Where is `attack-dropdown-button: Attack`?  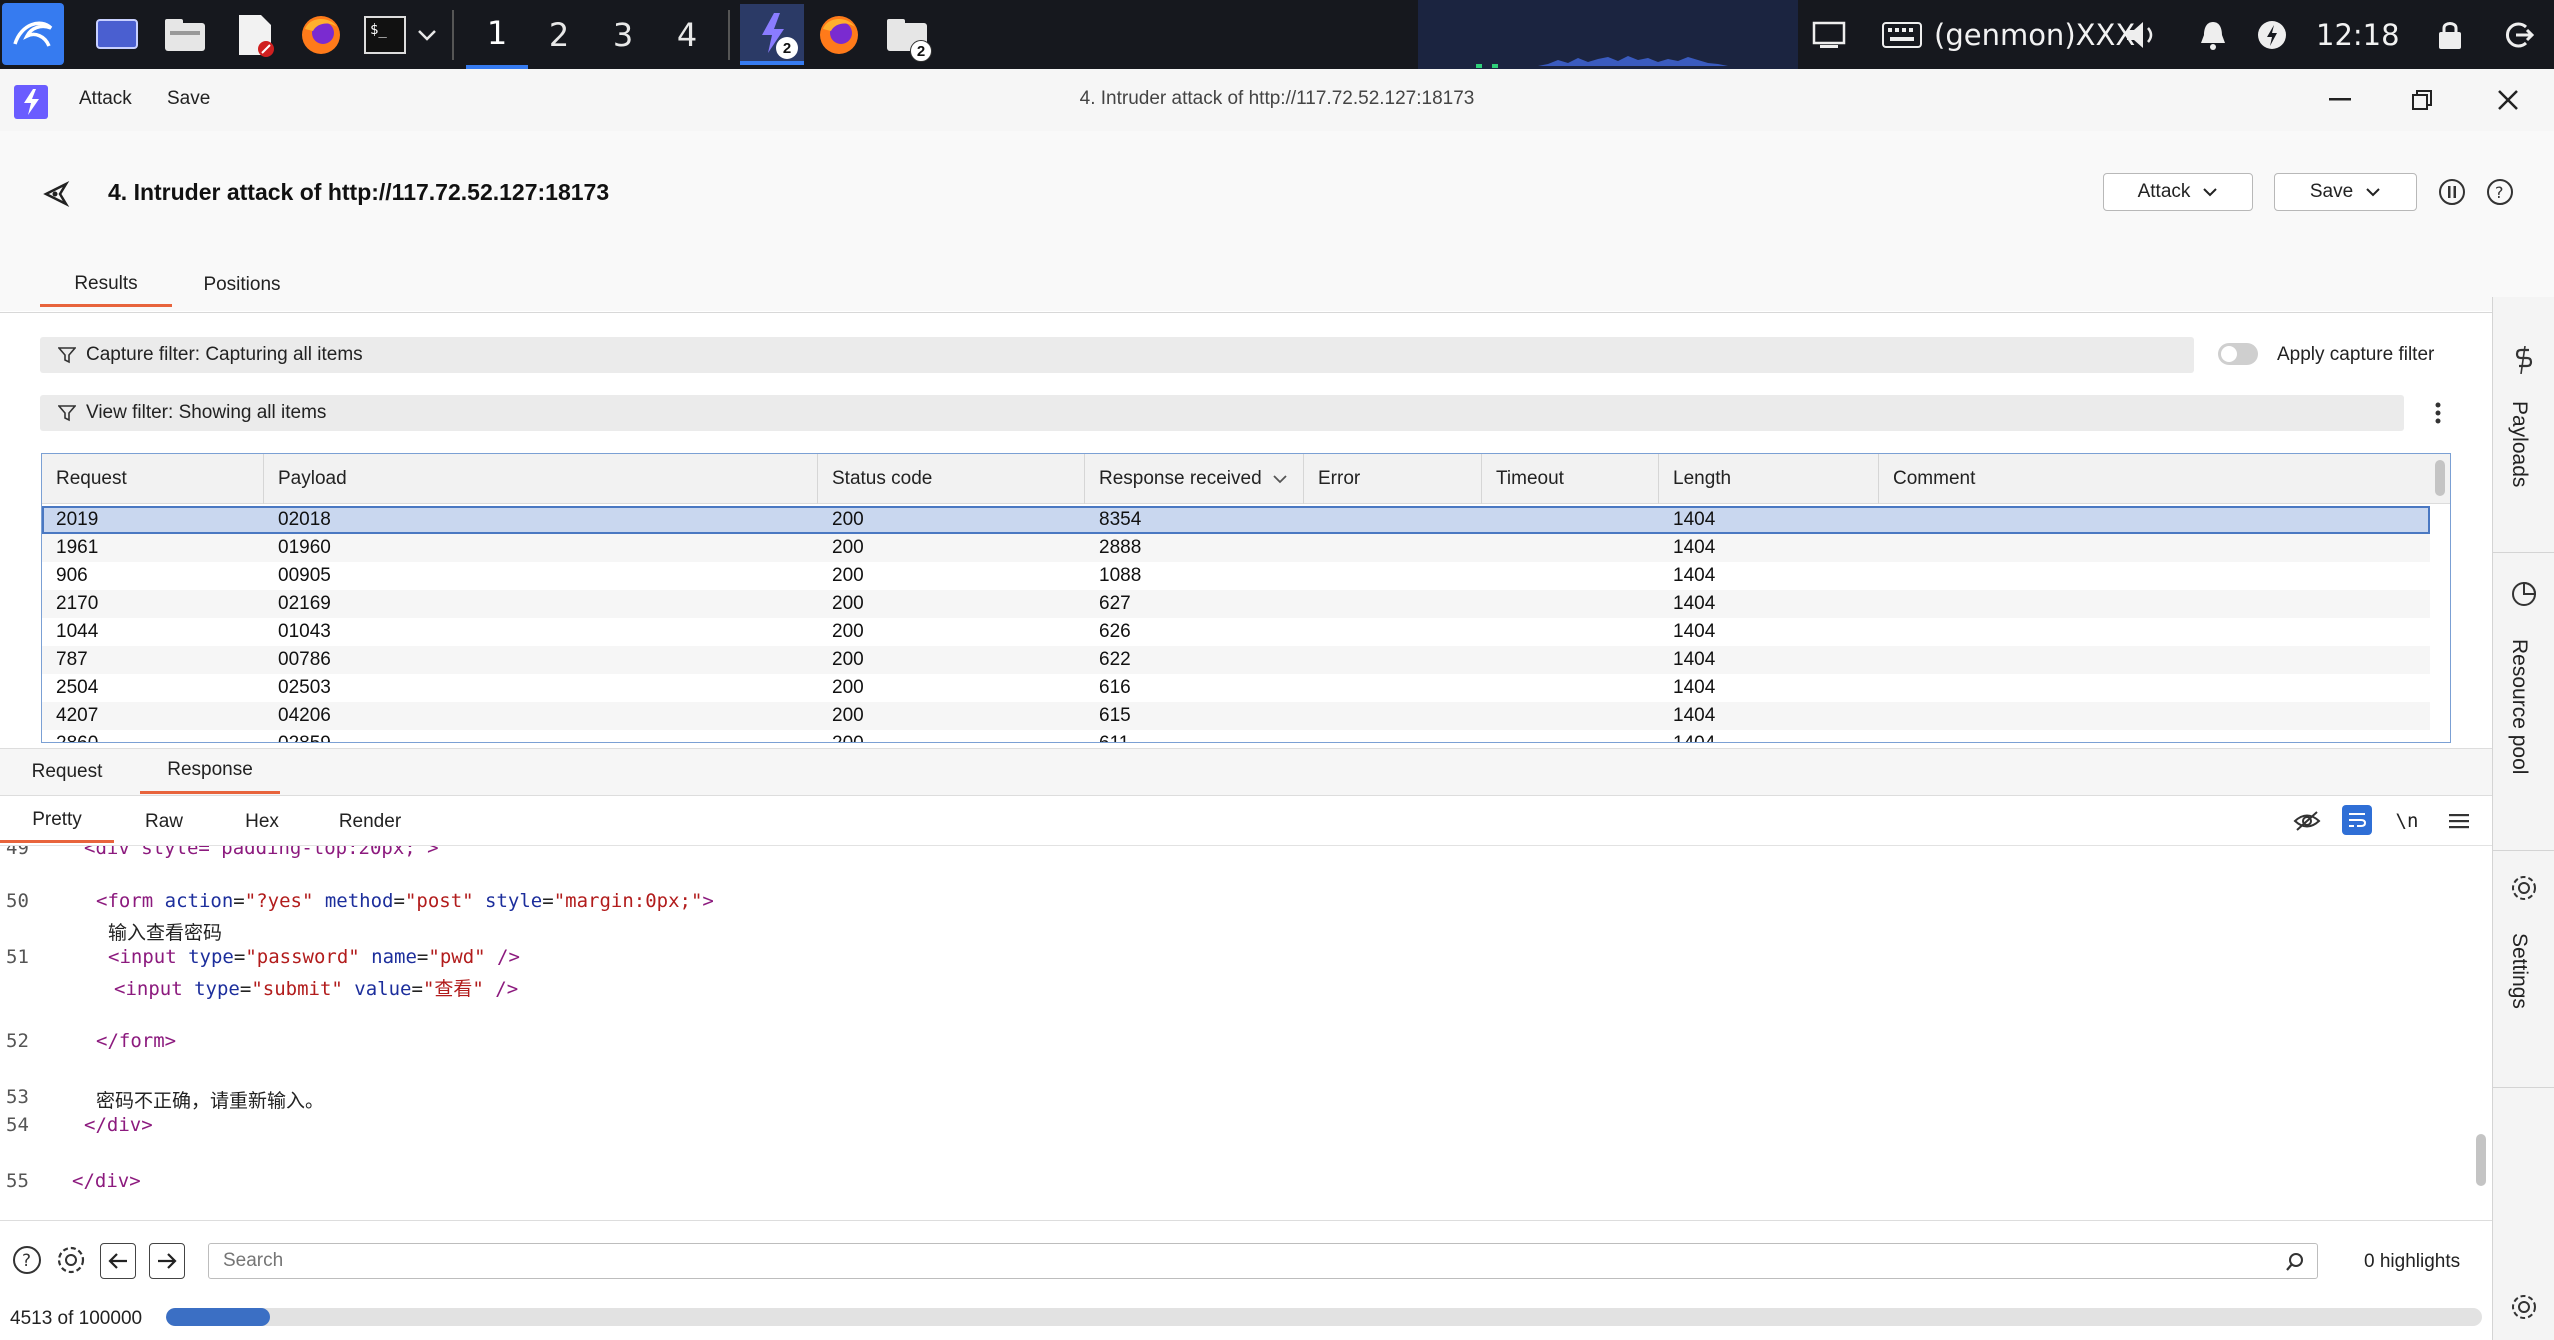
attack-dropdown-button: Attack is located at coordinates (2178, 192).